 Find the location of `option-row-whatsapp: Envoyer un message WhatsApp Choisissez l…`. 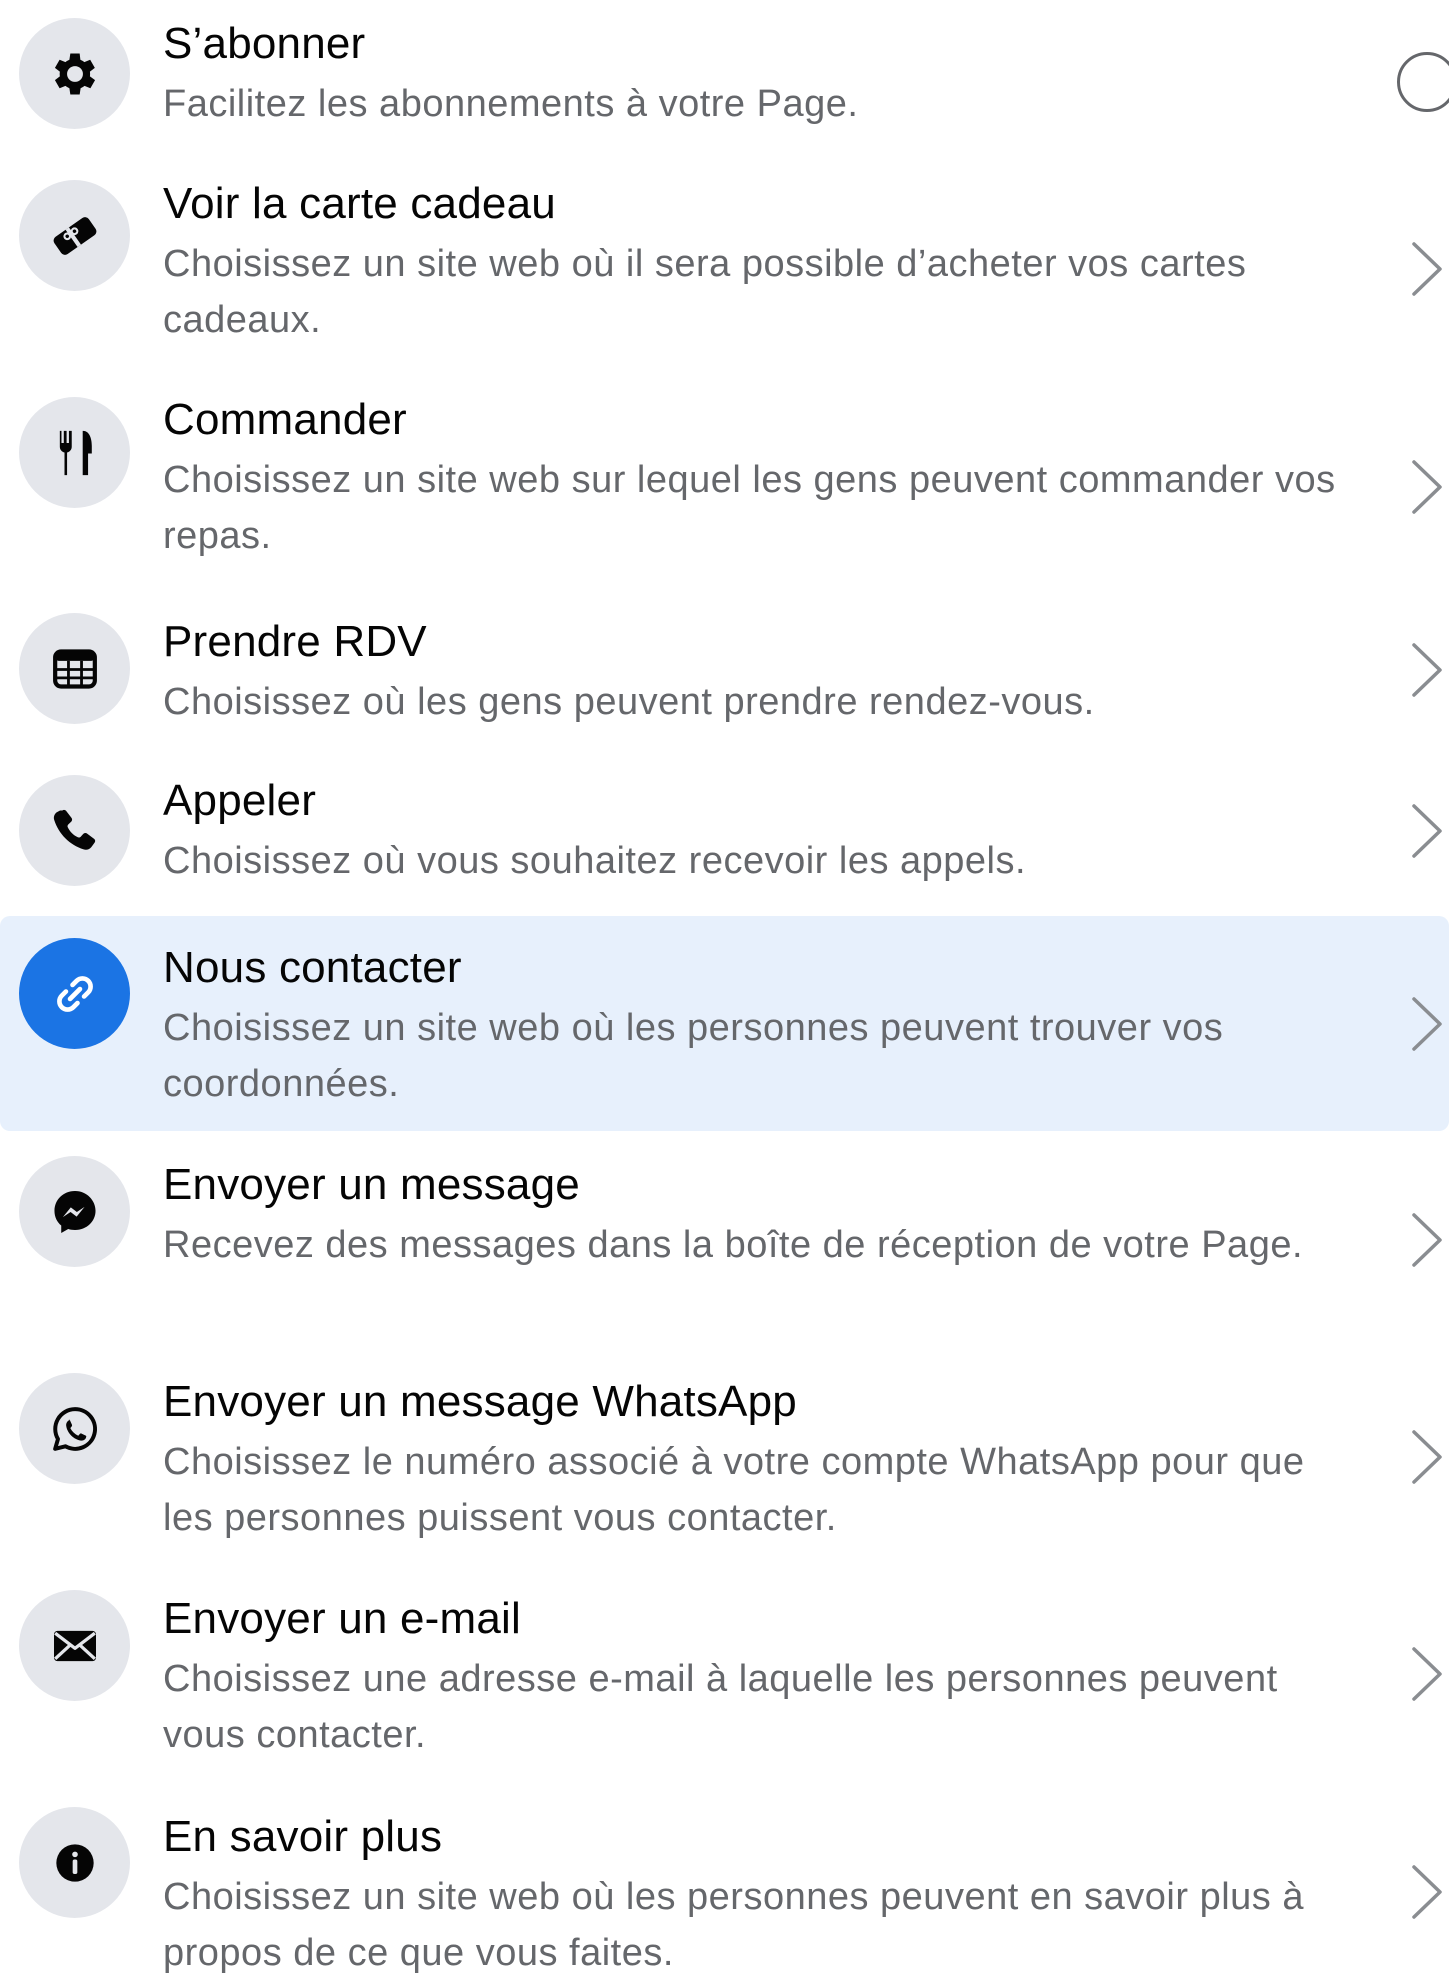

option-row-whatsapp: Envoyer un message WhatsApp Choisissez l… is located at coordinates (724, 1456).